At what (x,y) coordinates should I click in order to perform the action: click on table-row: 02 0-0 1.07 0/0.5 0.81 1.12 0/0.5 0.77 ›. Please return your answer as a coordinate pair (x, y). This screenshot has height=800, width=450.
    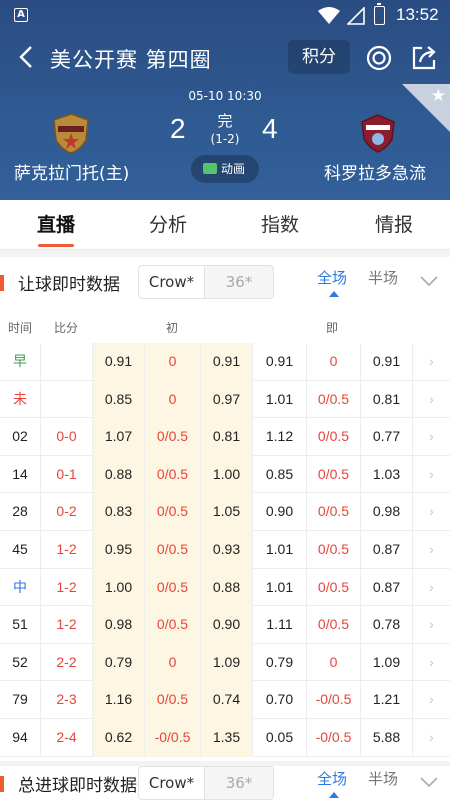
    Looking at the image, I should click on (225, 437).